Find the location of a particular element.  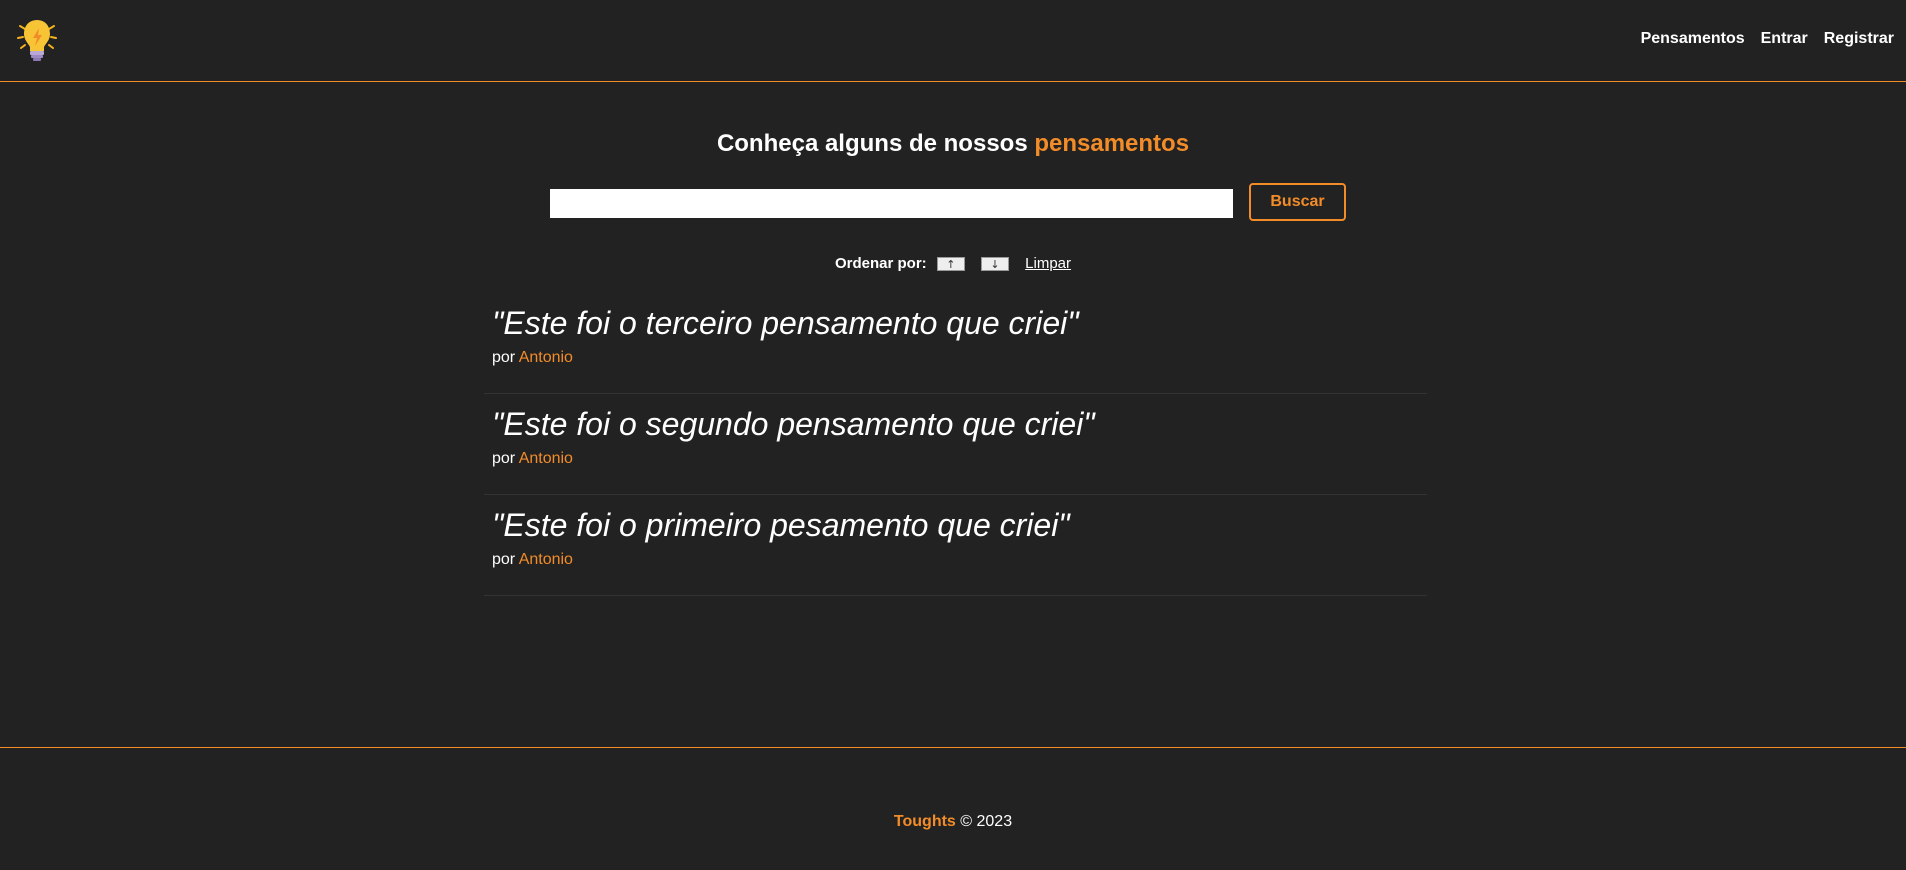

footer-brand: Toughts is located at coordinates (924, 821).